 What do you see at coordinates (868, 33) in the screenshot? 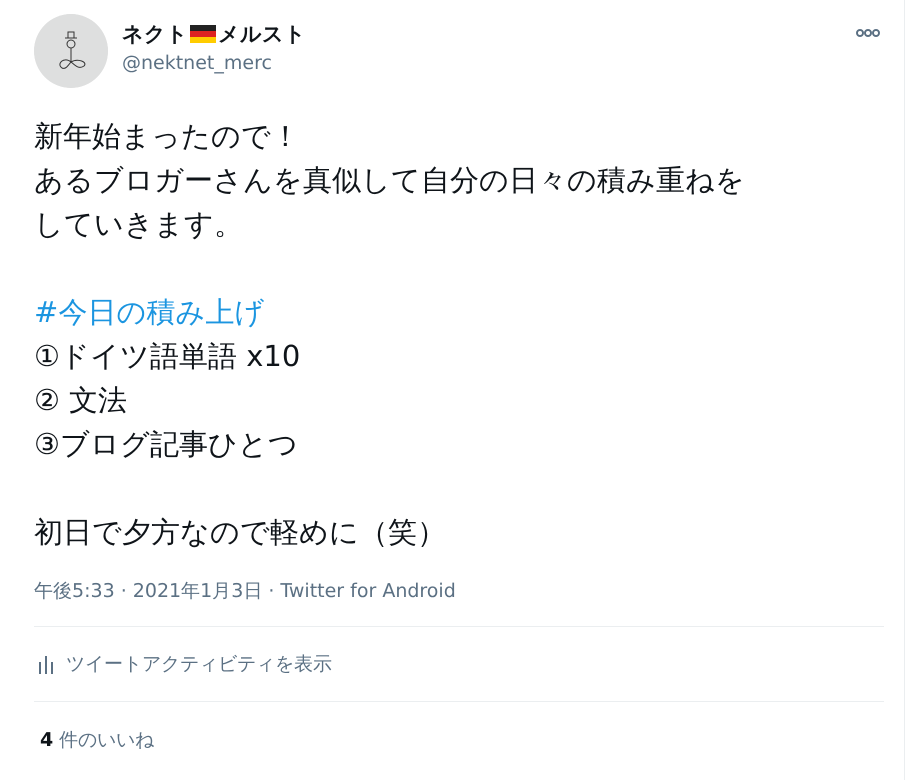
I see `more-icon` at bounding box center [868, 33].